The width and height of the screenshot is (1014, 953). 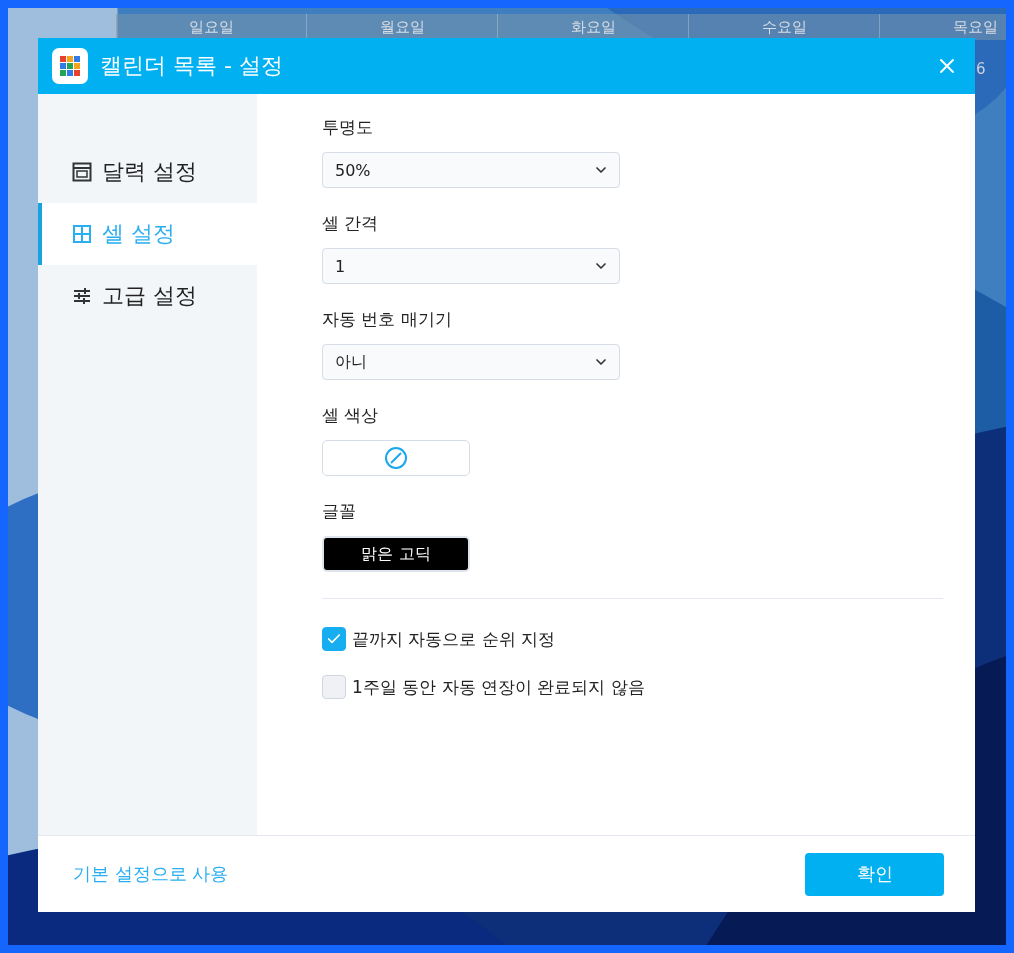 I want to click on field-label: 투명도, so click(x=348, y=127).